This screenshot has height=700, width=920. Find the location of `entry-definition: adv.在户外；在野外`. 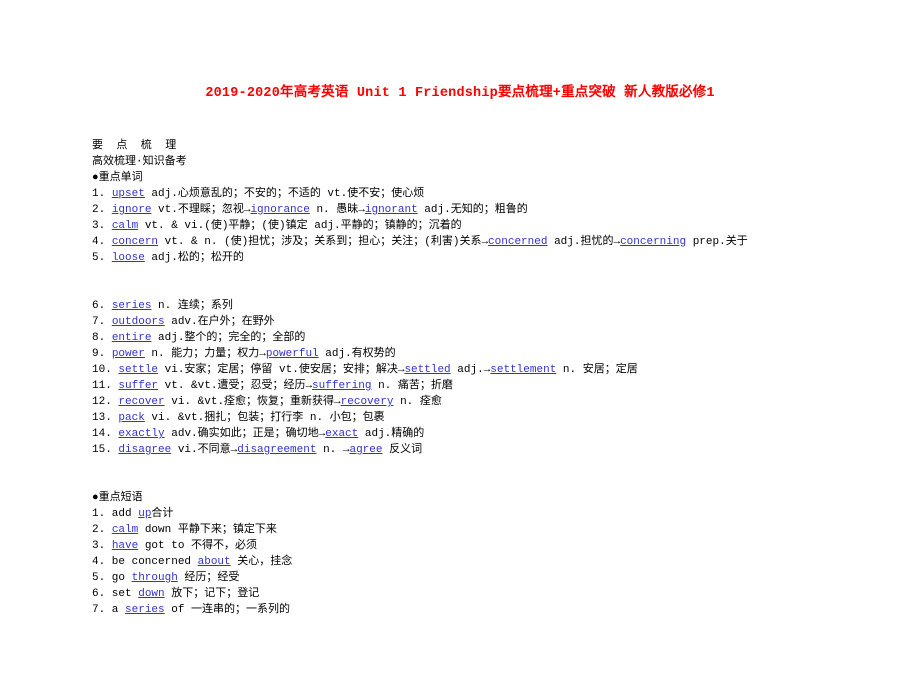

entry-definition: adv.在户外；在野外 is located at coordinates (219, 322).